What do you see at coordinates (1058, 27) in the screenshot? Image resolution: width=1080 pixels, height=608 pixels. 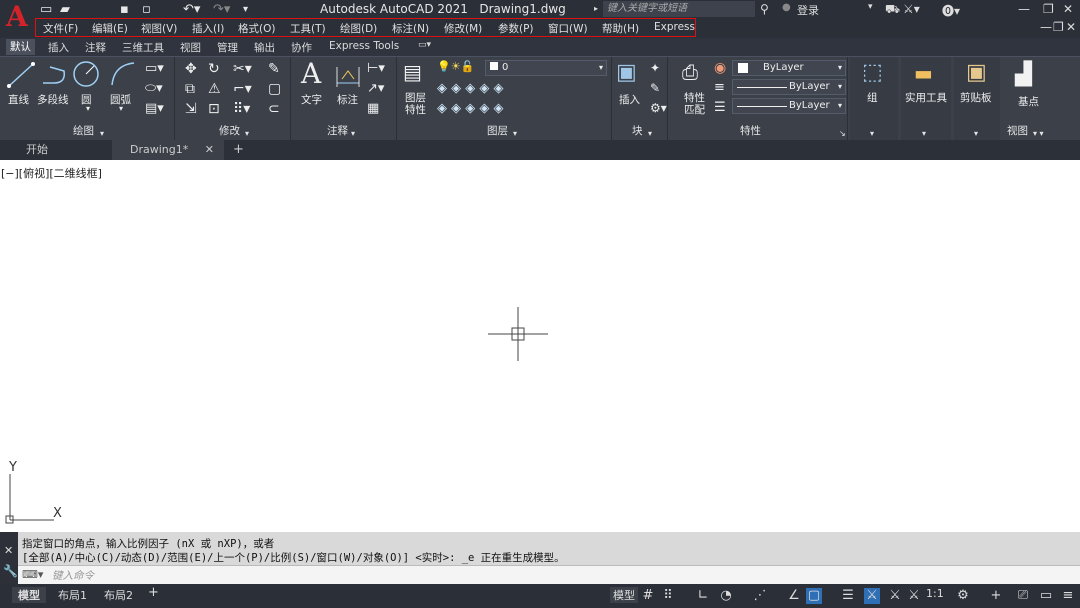 I see `doc-restore-icon: ❐` at bounding box center [1058, 27].